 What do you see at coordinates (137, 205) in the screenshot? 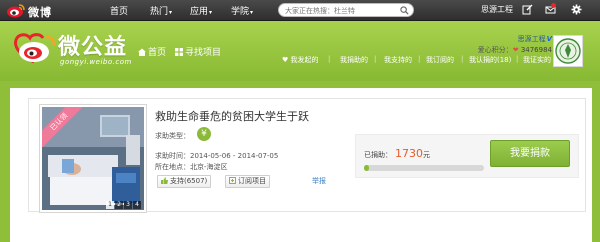
I see `photo-page-4: 4` at bounding box center [137, 205].